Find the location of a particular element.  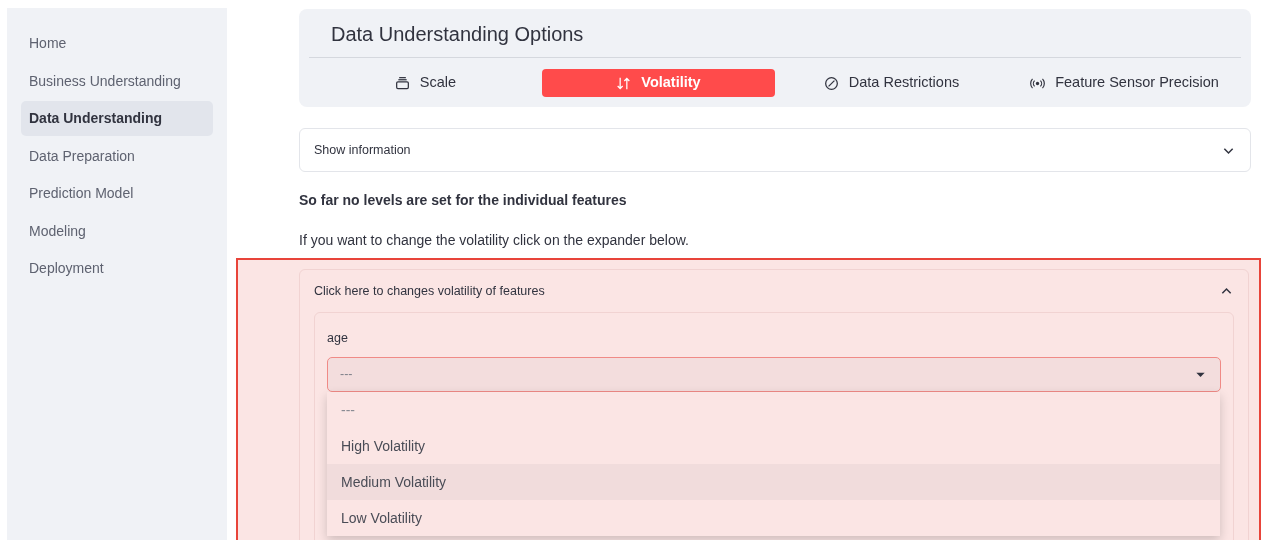

dropdown-option: Low Volatility is located at coordinates (773, 518).